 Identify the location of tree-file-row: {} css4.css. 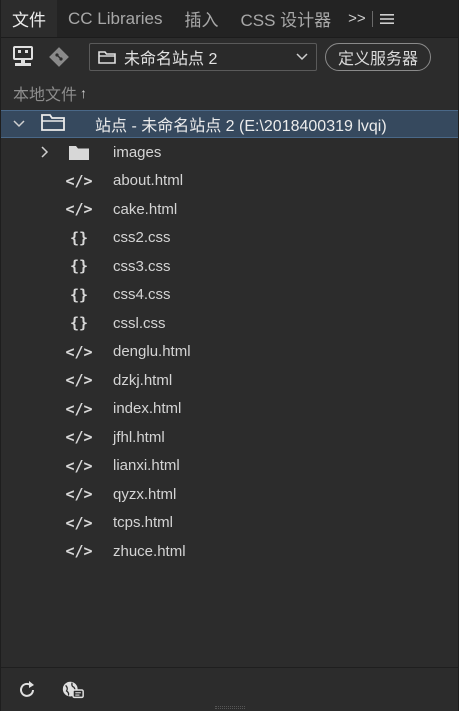
(229, 295).